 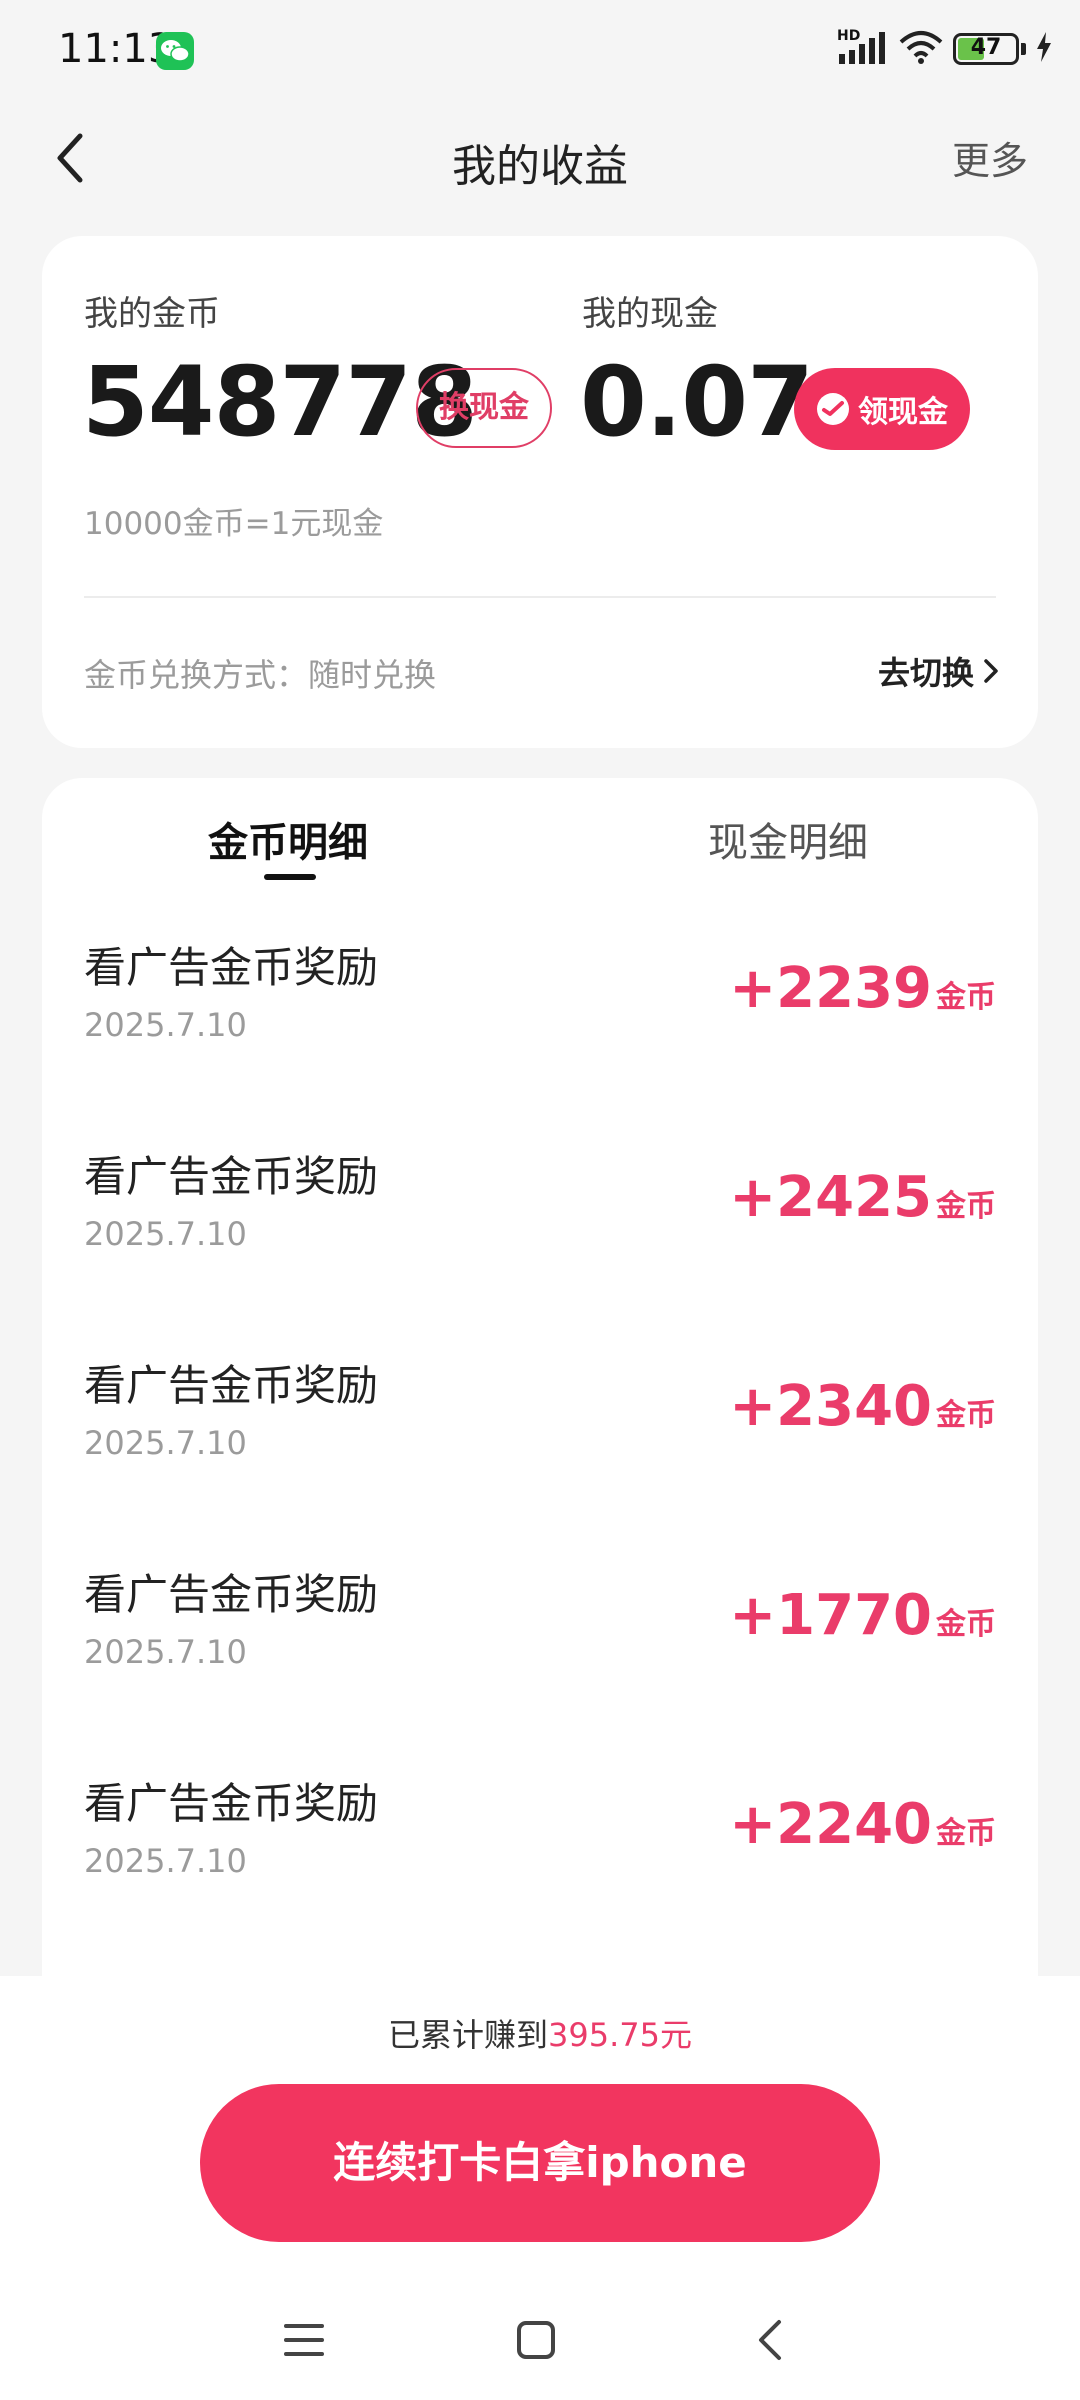 I want to click on withdraw-cash-button: 领现金, so click(x=882, y=409).